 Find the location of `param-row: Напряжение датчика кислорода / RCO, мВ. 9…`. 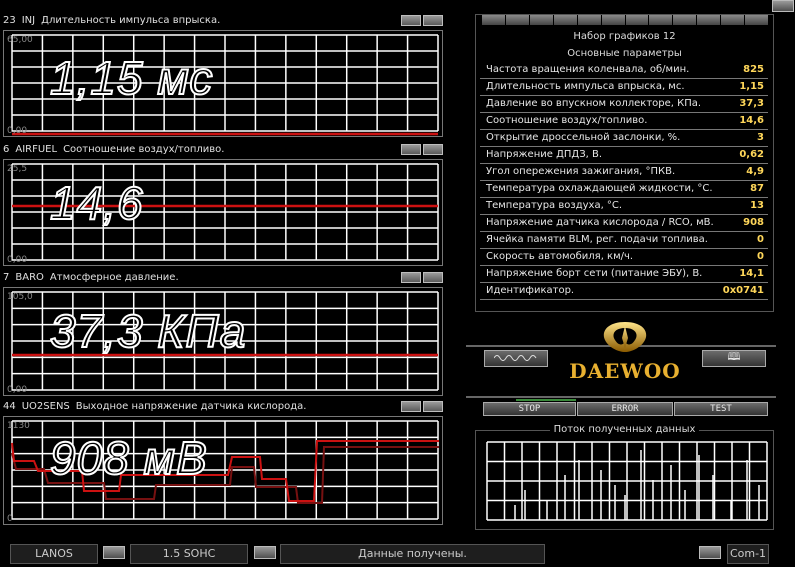

param-row: Напряжение датчика кислорода / RCO, мВ. 9… is located at coordinates (624, 223).